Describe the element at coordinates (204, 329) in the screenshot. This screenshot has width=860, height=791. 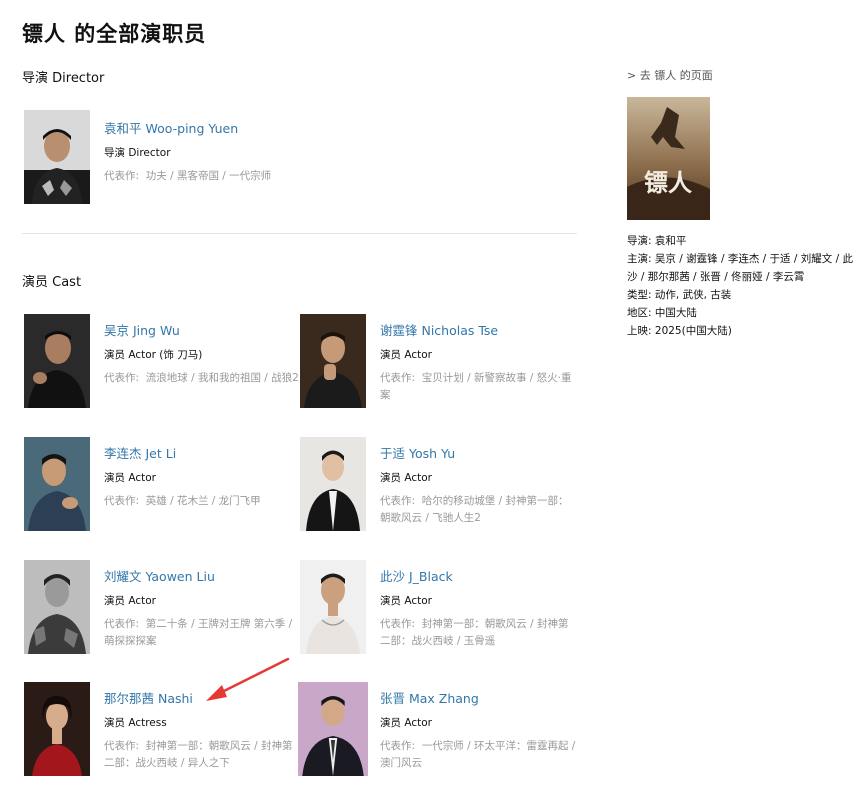
I see `cast-name-link: 吴京 Jing Wu` at that location.